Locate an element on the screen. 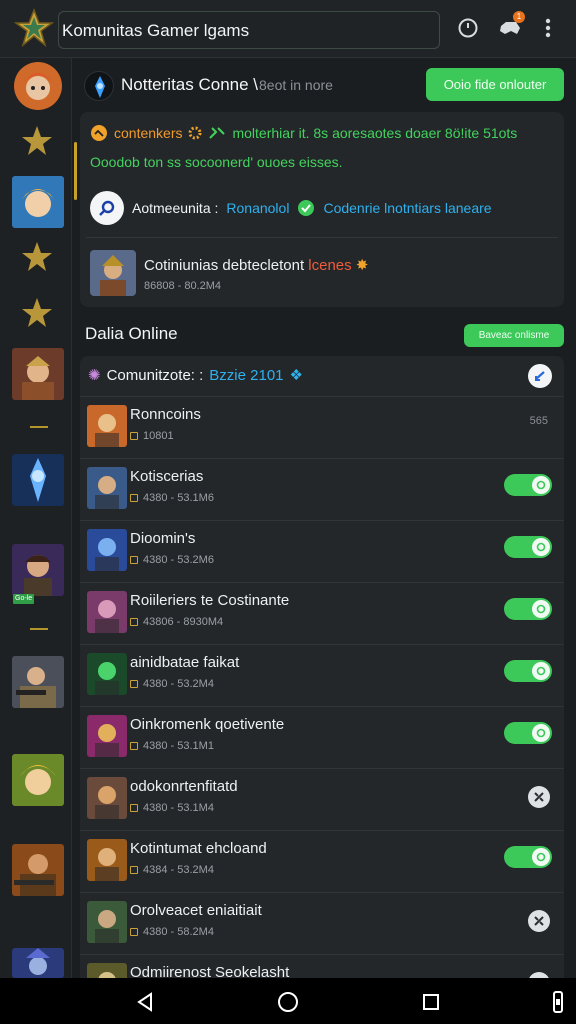  item-meta: 4380 - 53.1M1 is located at coordinates (172, 746).